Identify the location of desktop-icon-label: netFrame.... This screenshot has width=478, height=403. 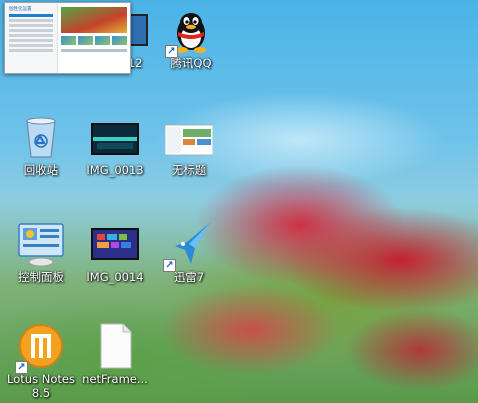
(115, 379).